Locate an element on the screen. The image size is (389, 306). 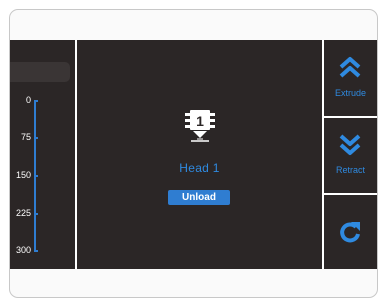
ruler-tick-label: 75 is located at coordinates (25, 137).